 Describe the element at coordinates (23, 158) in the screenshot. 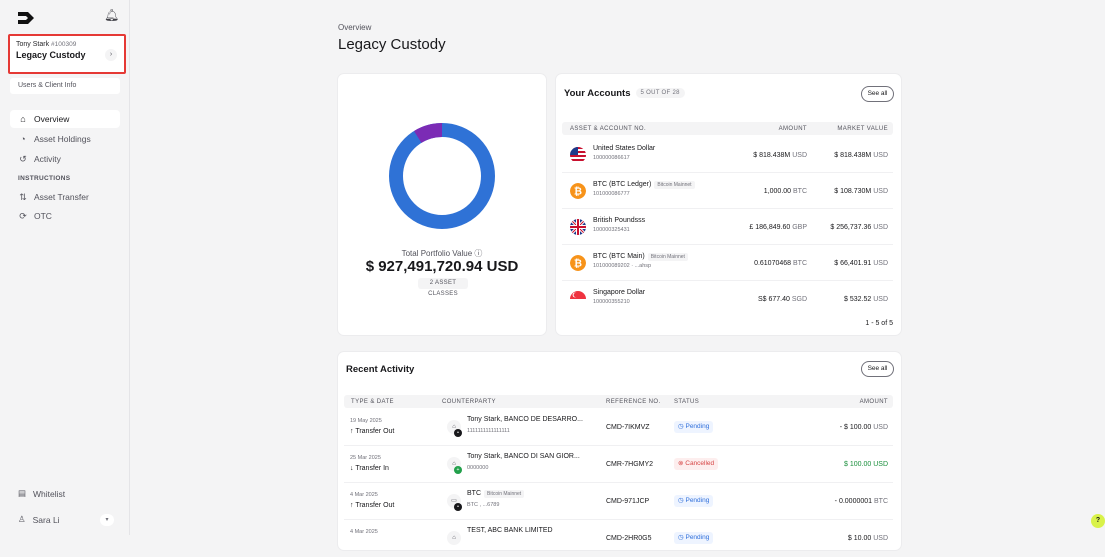

I see `history-icon: ↺` at that location.